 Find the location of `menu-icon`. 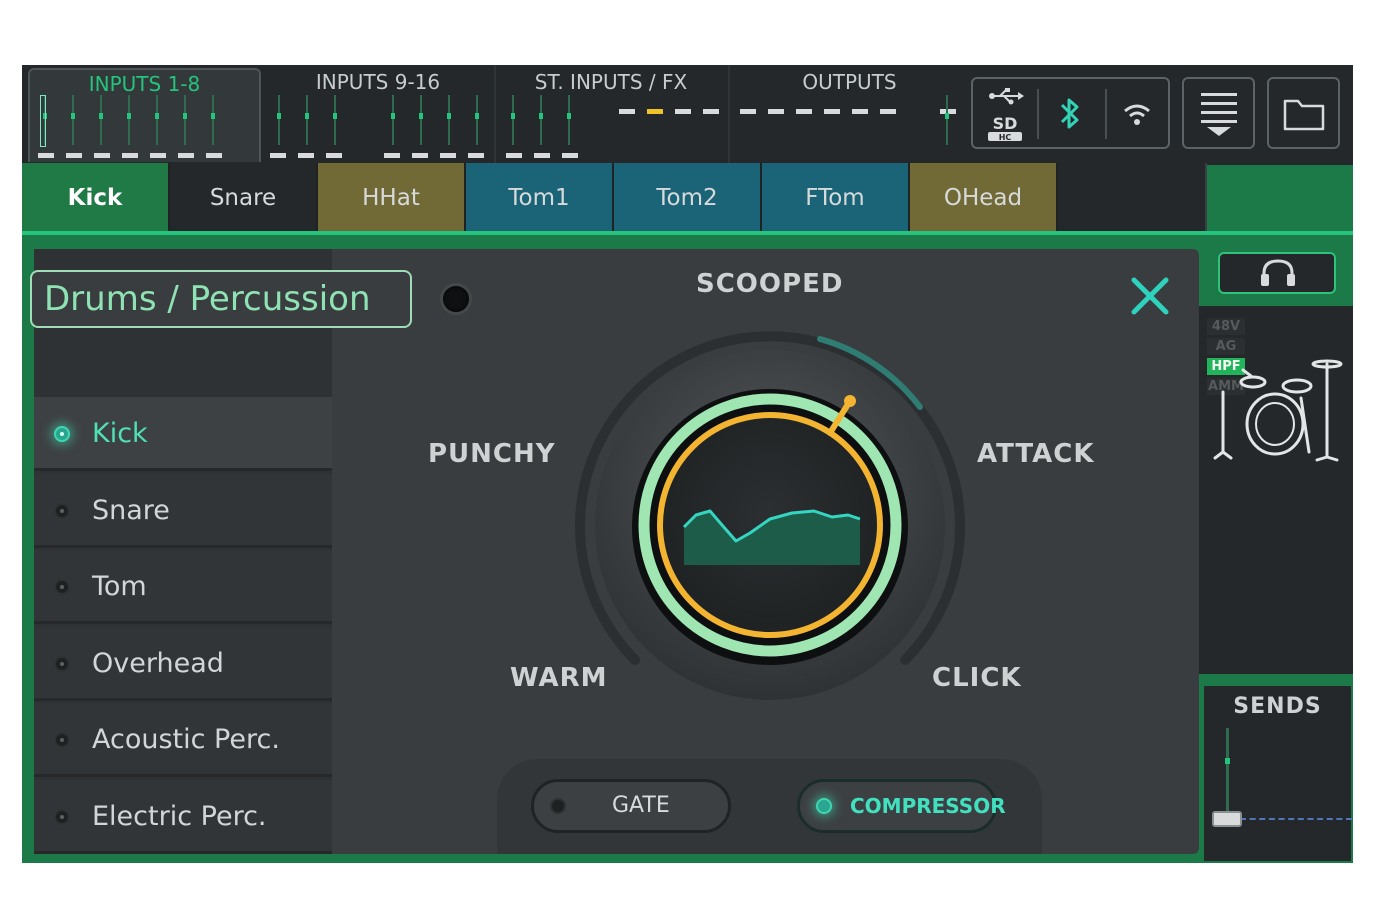

menu-icon is located at coordinates (1219, 114).